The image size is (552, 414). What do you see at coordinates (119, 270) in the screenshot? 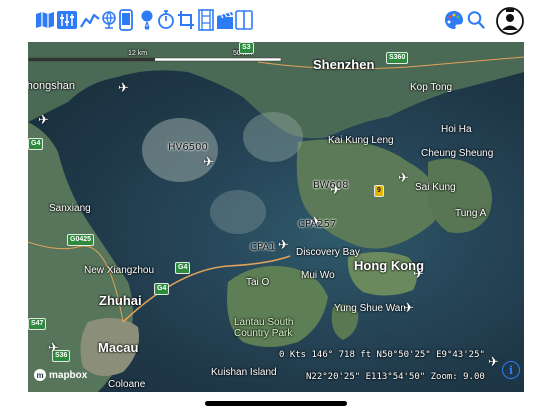
I see `place-new-xiangzhou: New Xiangzhou` at bounding box center [119, 270].